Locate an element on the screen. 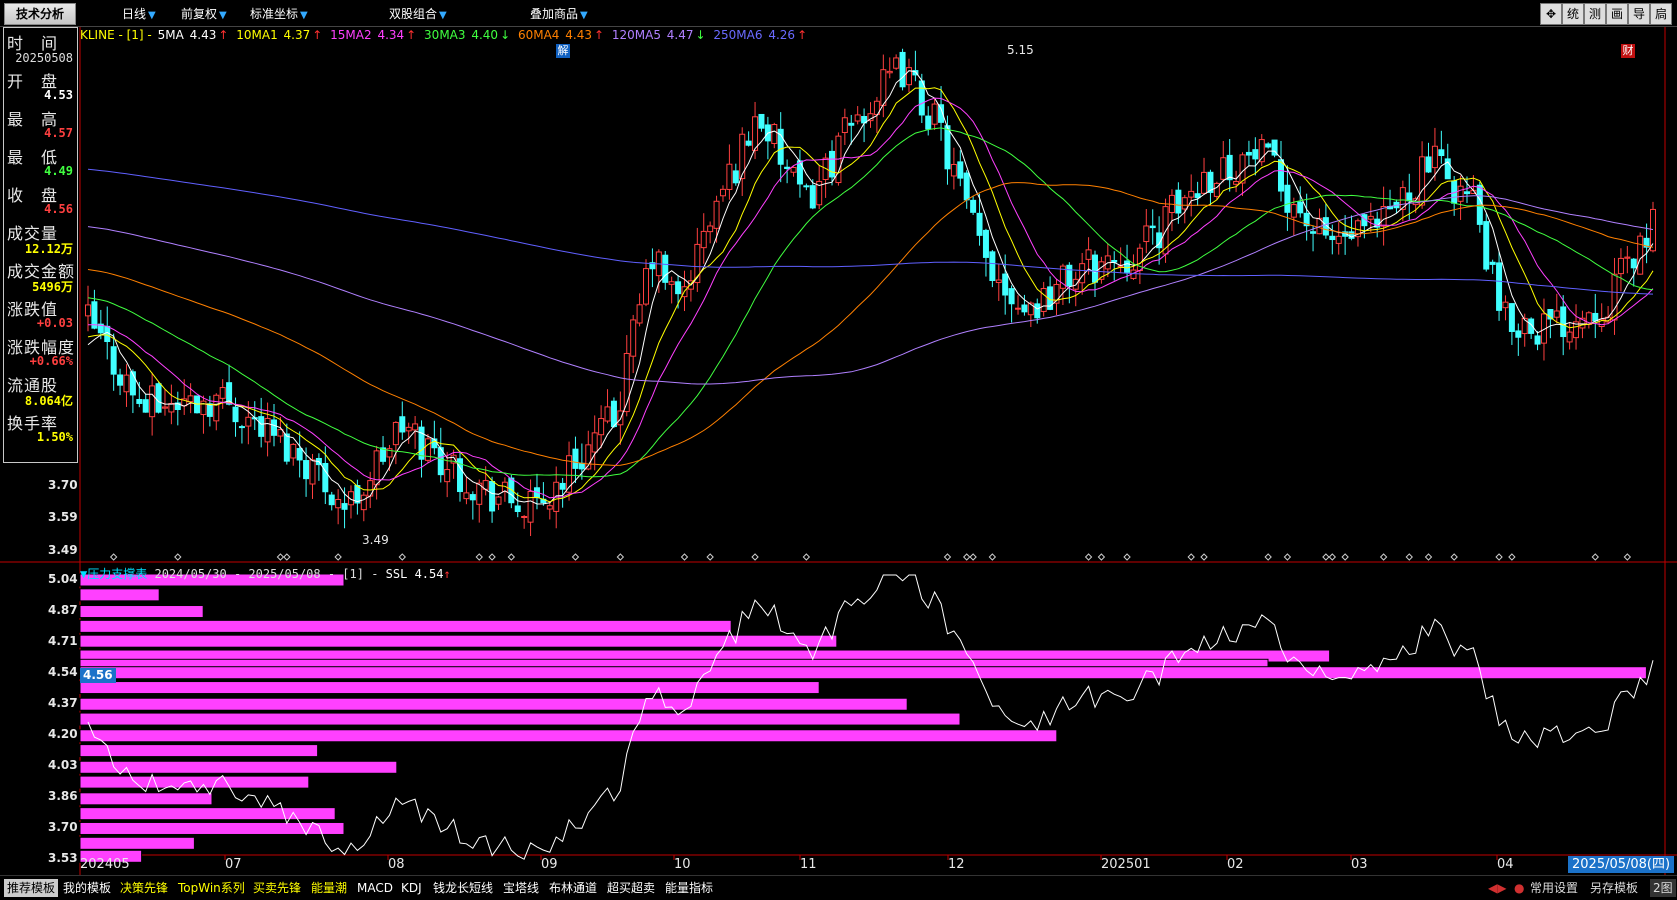 The width and height of the screenshot is (1677, 900). tab-bollinger: 布林通道 is located at coordinates (573, 888).